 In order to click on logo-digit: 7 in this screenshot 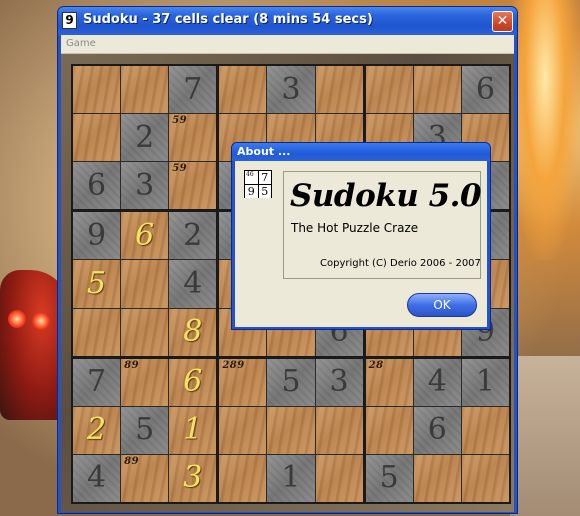, I will do `click(264, 177)`.